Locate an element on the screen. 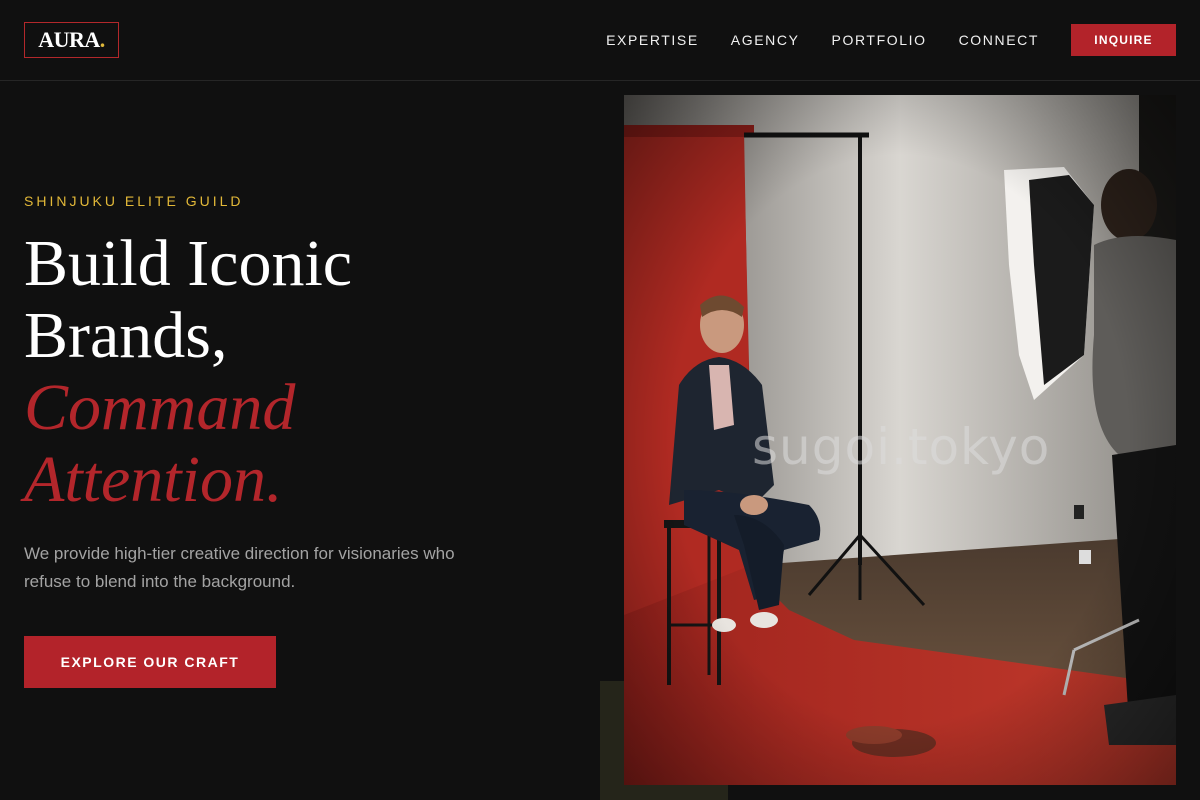 The width and height of the screenshot is (1200, 800). headline-line-2: Brands, is located at coordinates (126, 335).